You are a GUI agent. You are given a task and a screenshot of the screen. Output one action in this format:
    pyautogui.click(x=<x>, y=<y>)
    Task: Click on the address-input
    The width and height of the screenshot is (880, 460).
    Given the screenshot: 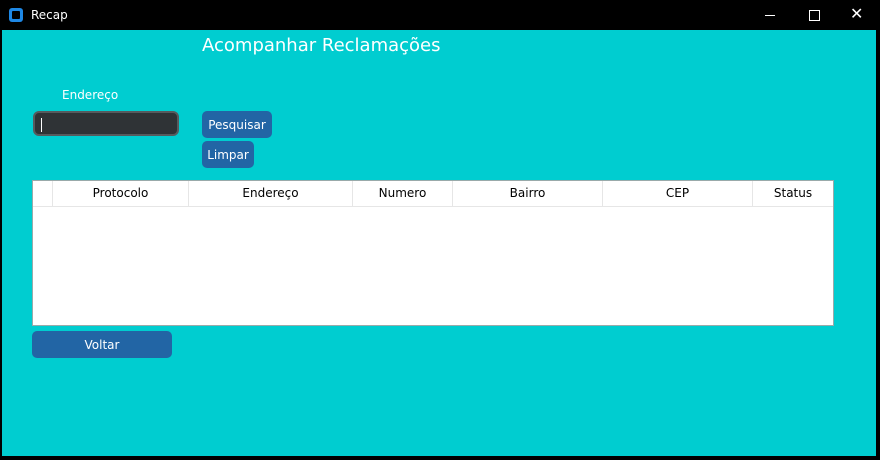 What is the action you would take?
    pyautogui.click(x=106, y=123)
    